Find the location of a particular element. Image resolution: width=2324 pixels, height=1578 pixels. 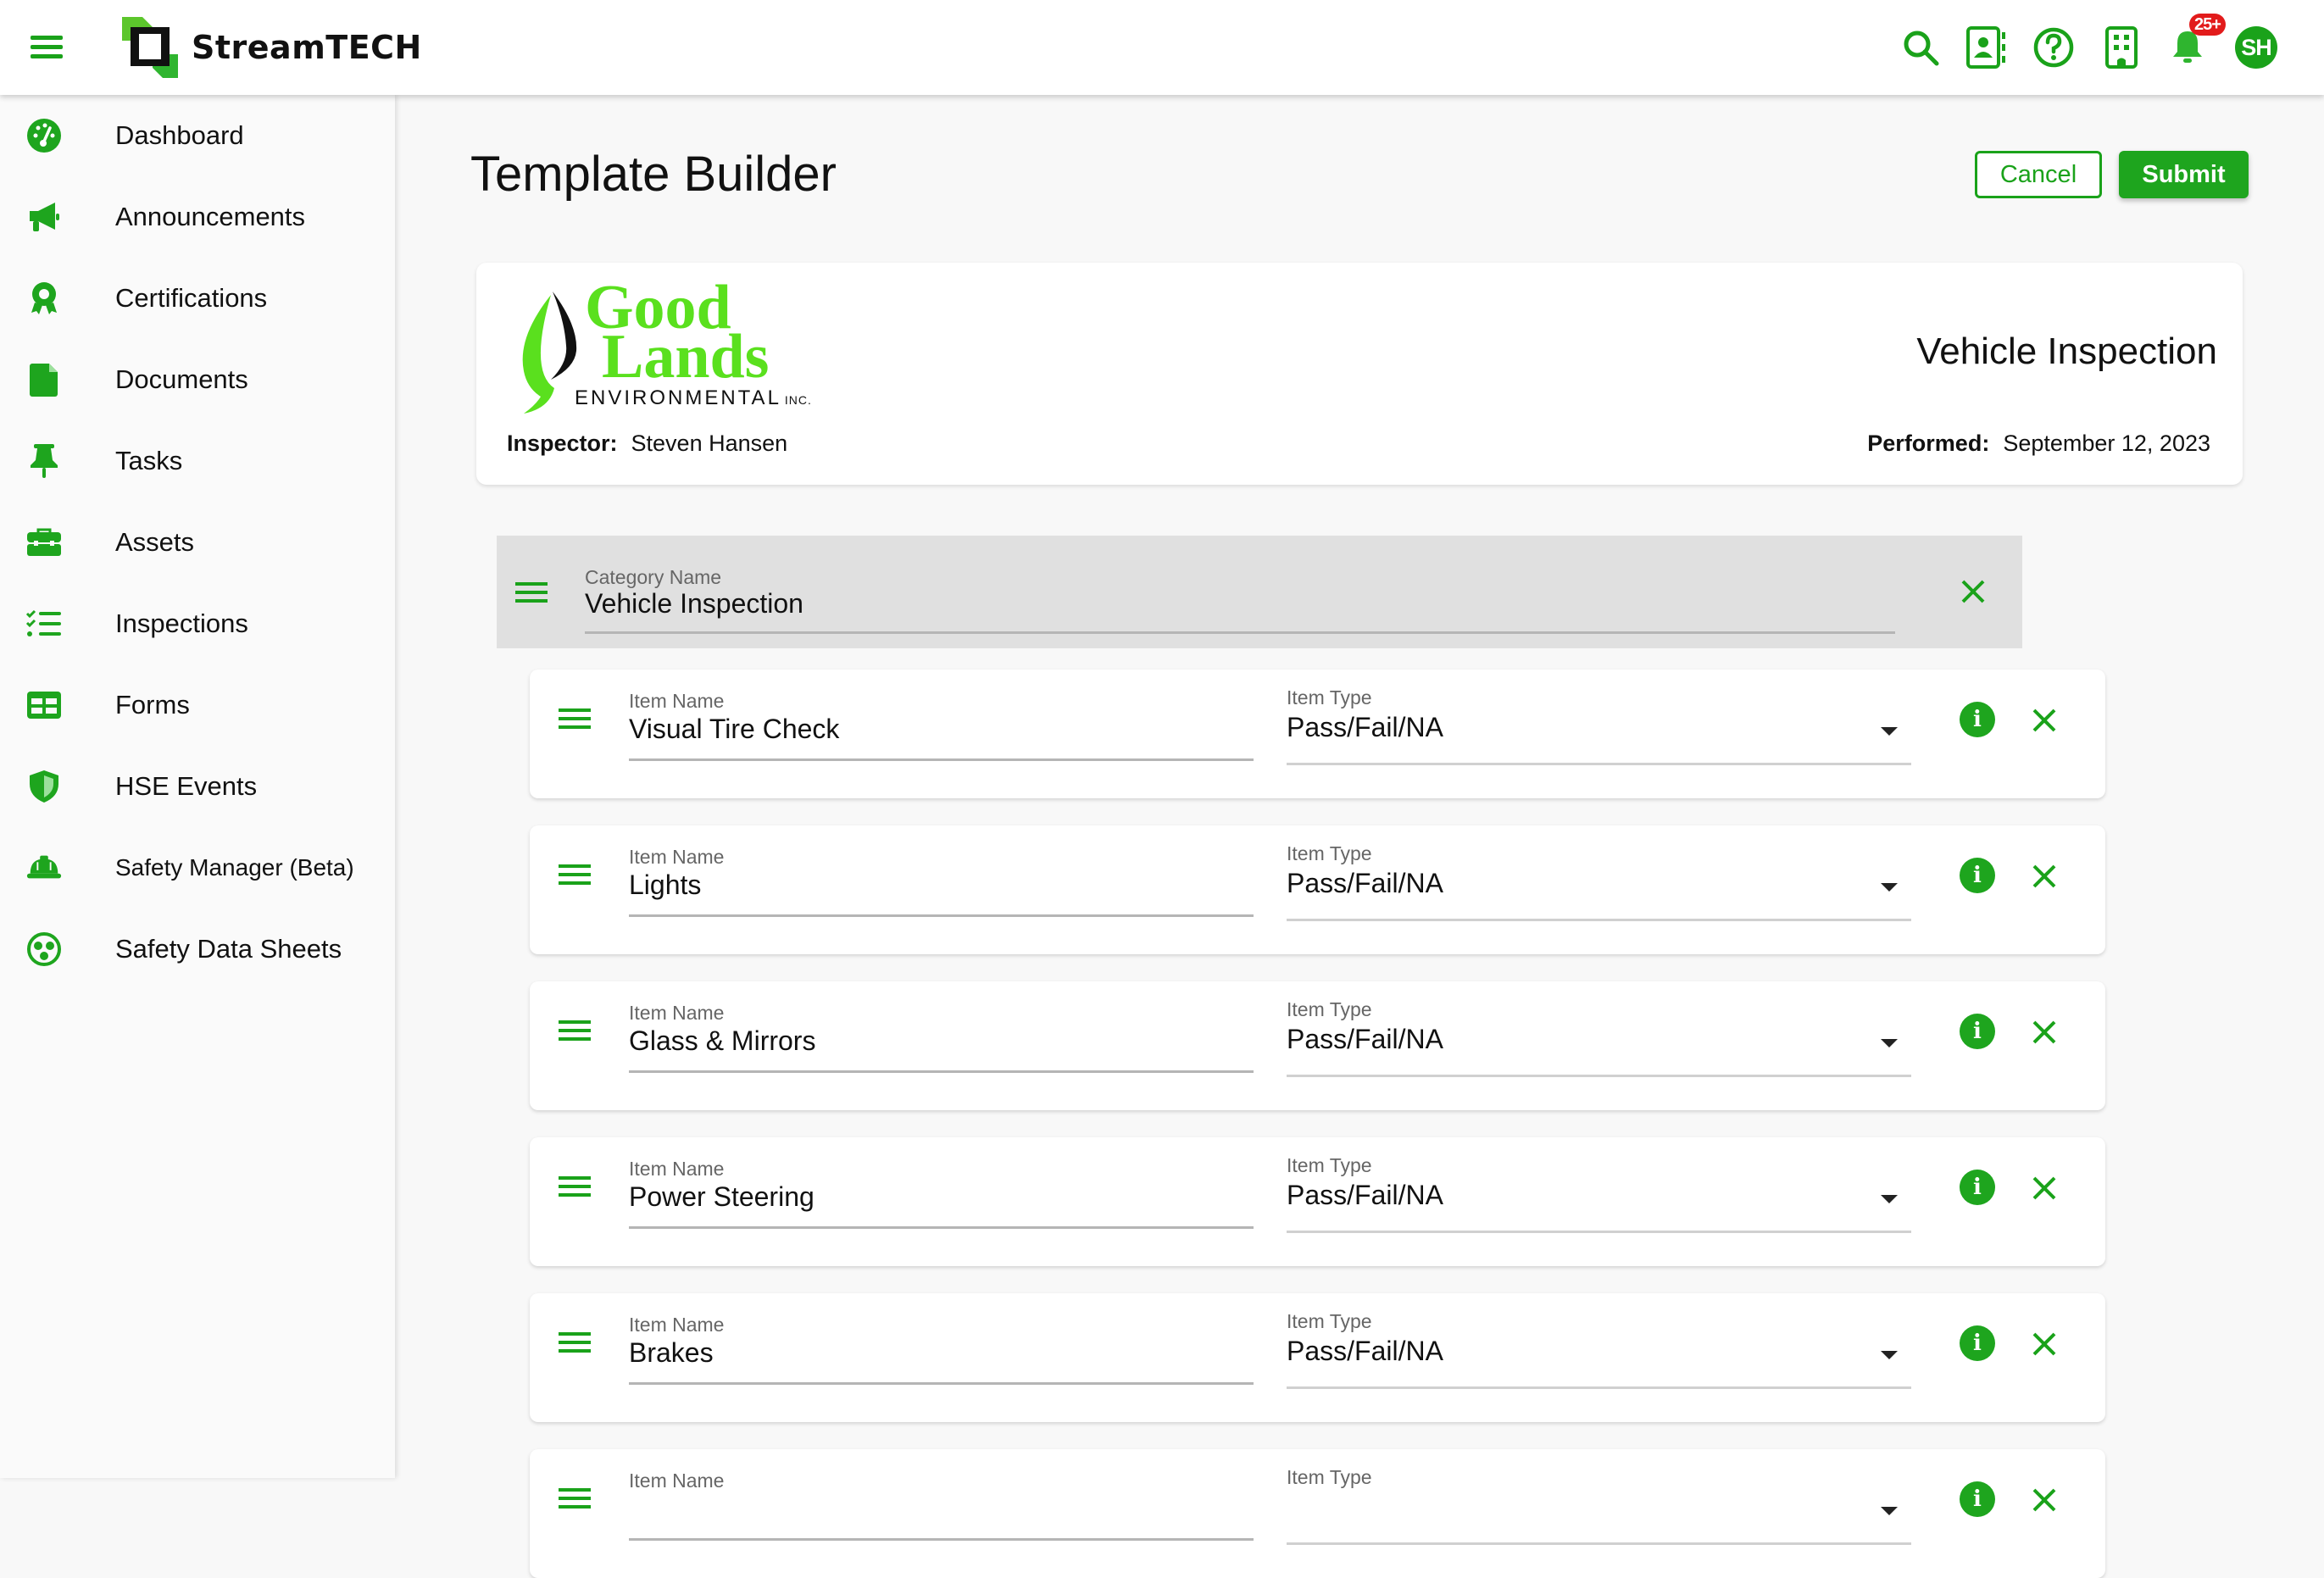

search-button is located at coordinates (1920, 47).